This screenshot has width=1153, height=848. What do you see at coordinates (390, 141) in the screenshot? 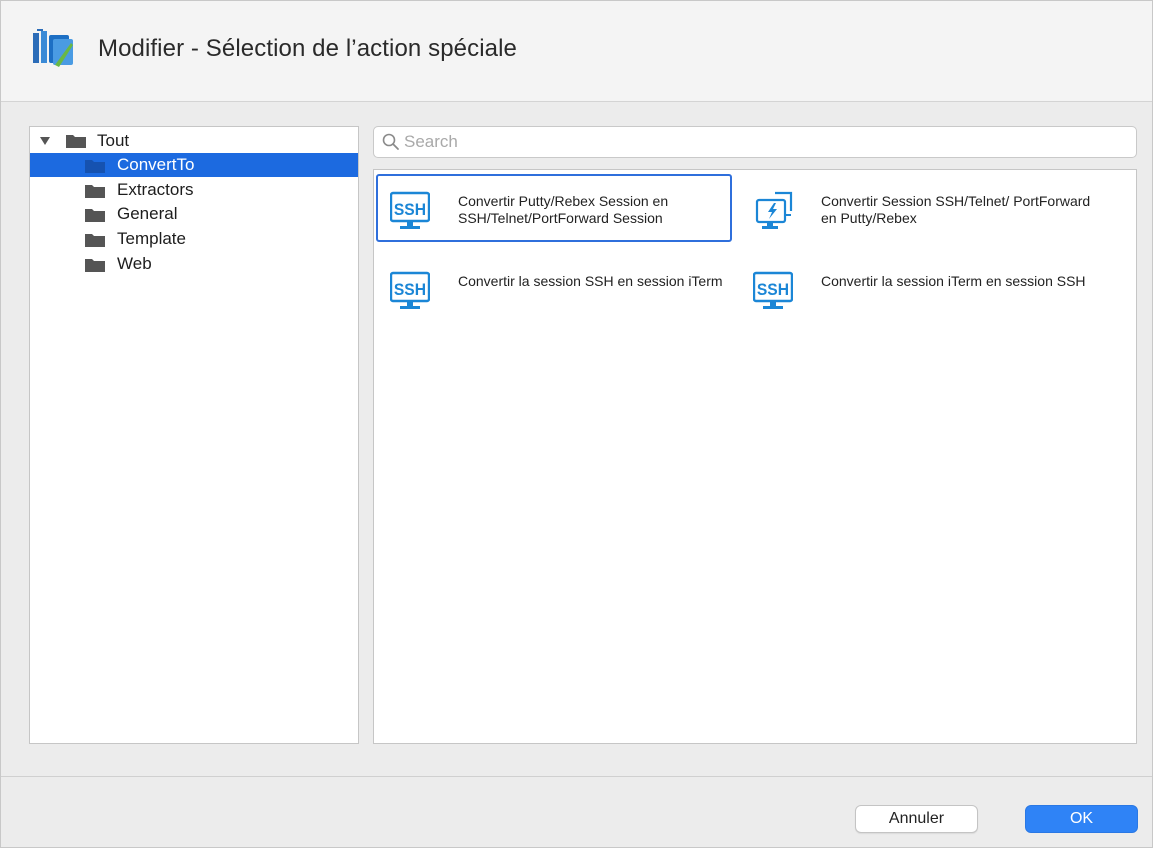
I see `search-icon` at bounding box center [390, 141].